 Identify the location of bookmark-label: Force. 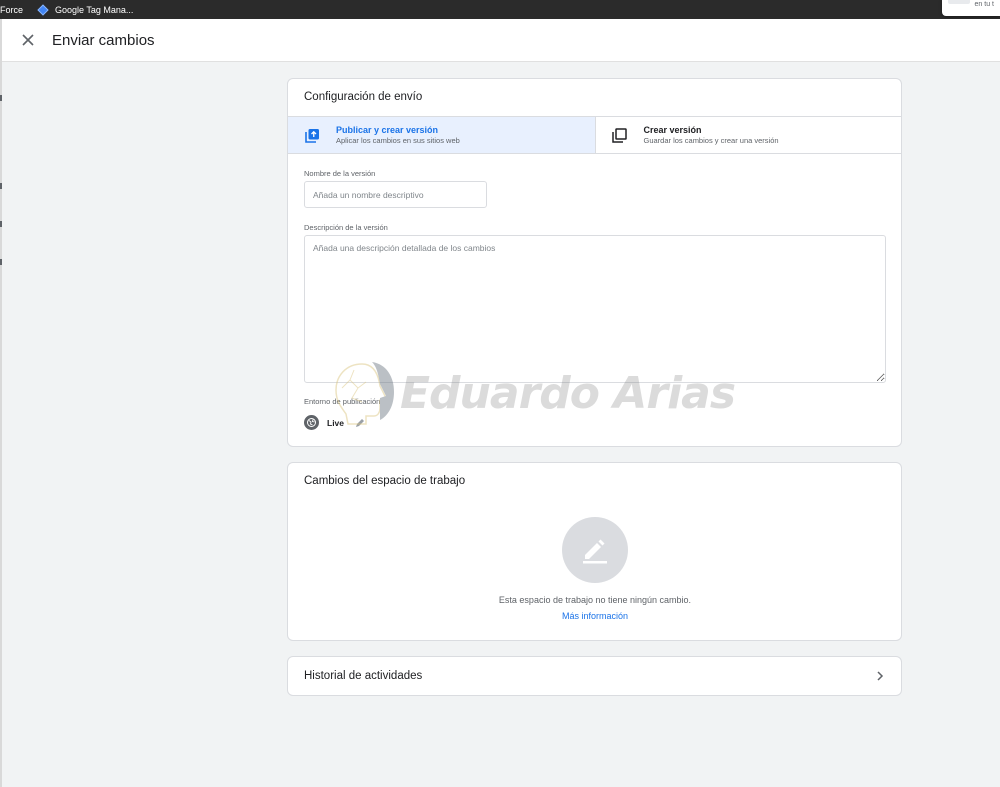
(12, 9).